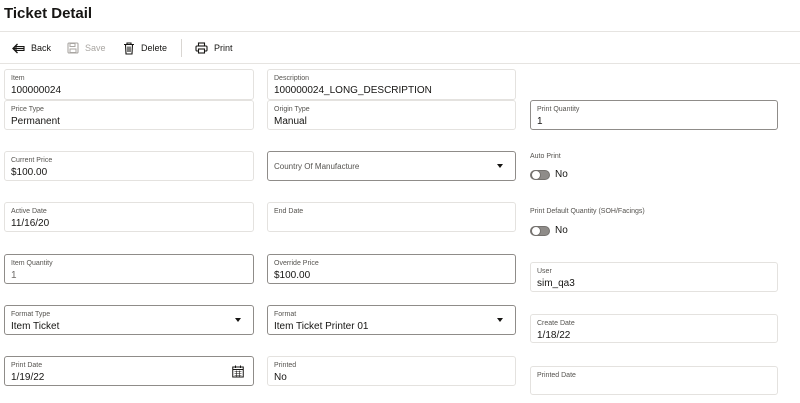 The image size is (800, 403). What do you see at coordinates (540, 174) in the screenshot?
I see `auto-print-switch` at bounding box center [540, 174].